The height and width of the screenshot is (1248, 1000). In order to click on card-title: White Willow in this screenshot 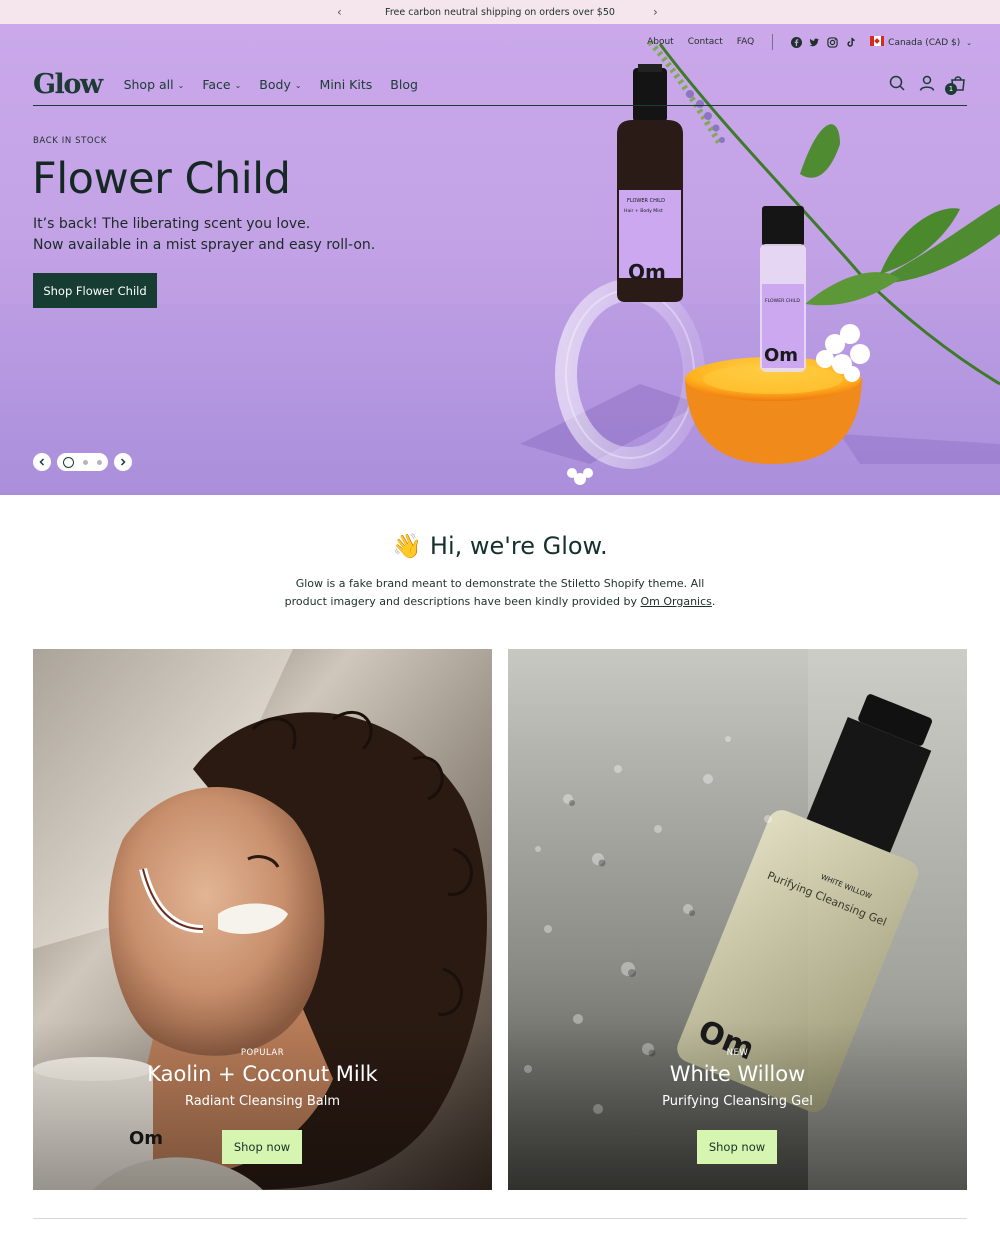, I will do `click(737, 1074)`.